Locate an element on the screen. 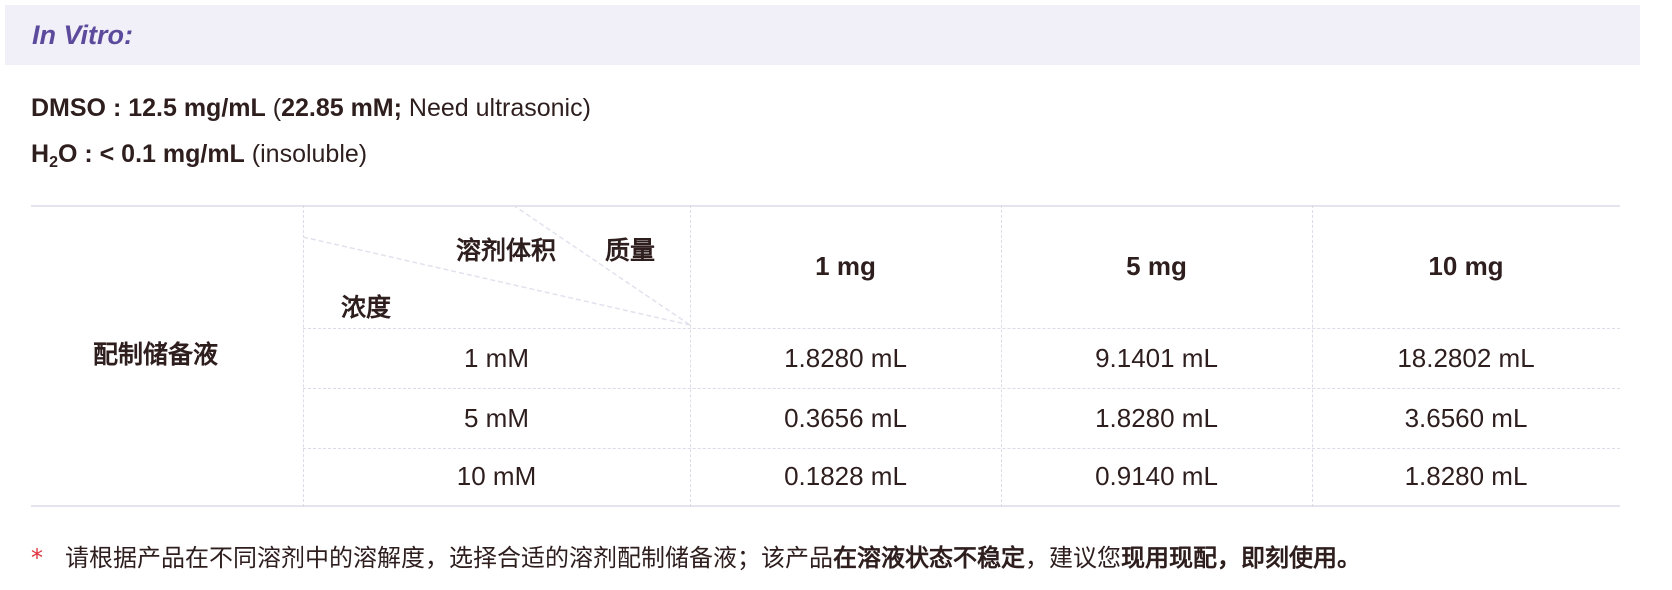 The width and height of the screenshot is (1672, 590). molar-value: 22.85 mM; is located at coordinates (341, 108).